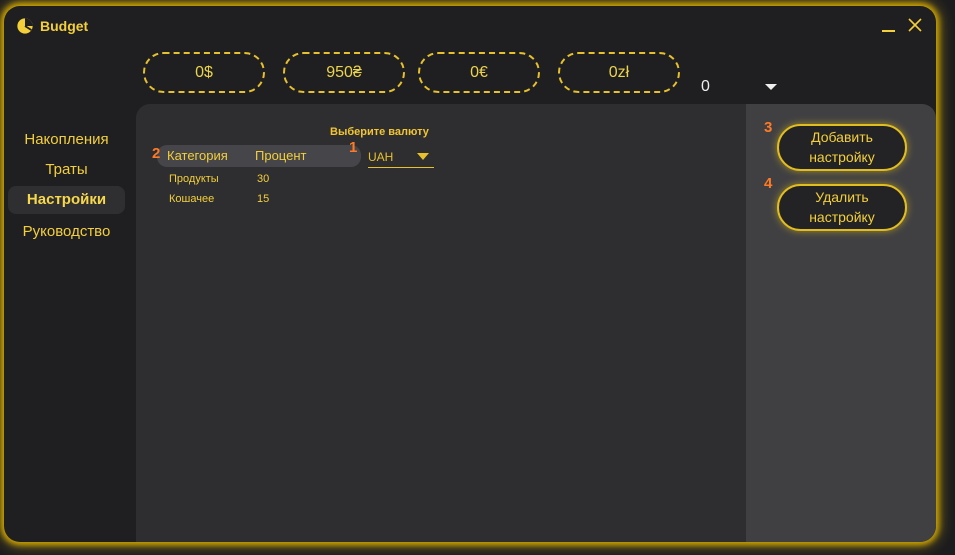 The width and height of the screenshot is (955, 555). Describe the element at coordinates (25, 26) in the screenshot. I see `pie-chart-logo-icon` at that location.